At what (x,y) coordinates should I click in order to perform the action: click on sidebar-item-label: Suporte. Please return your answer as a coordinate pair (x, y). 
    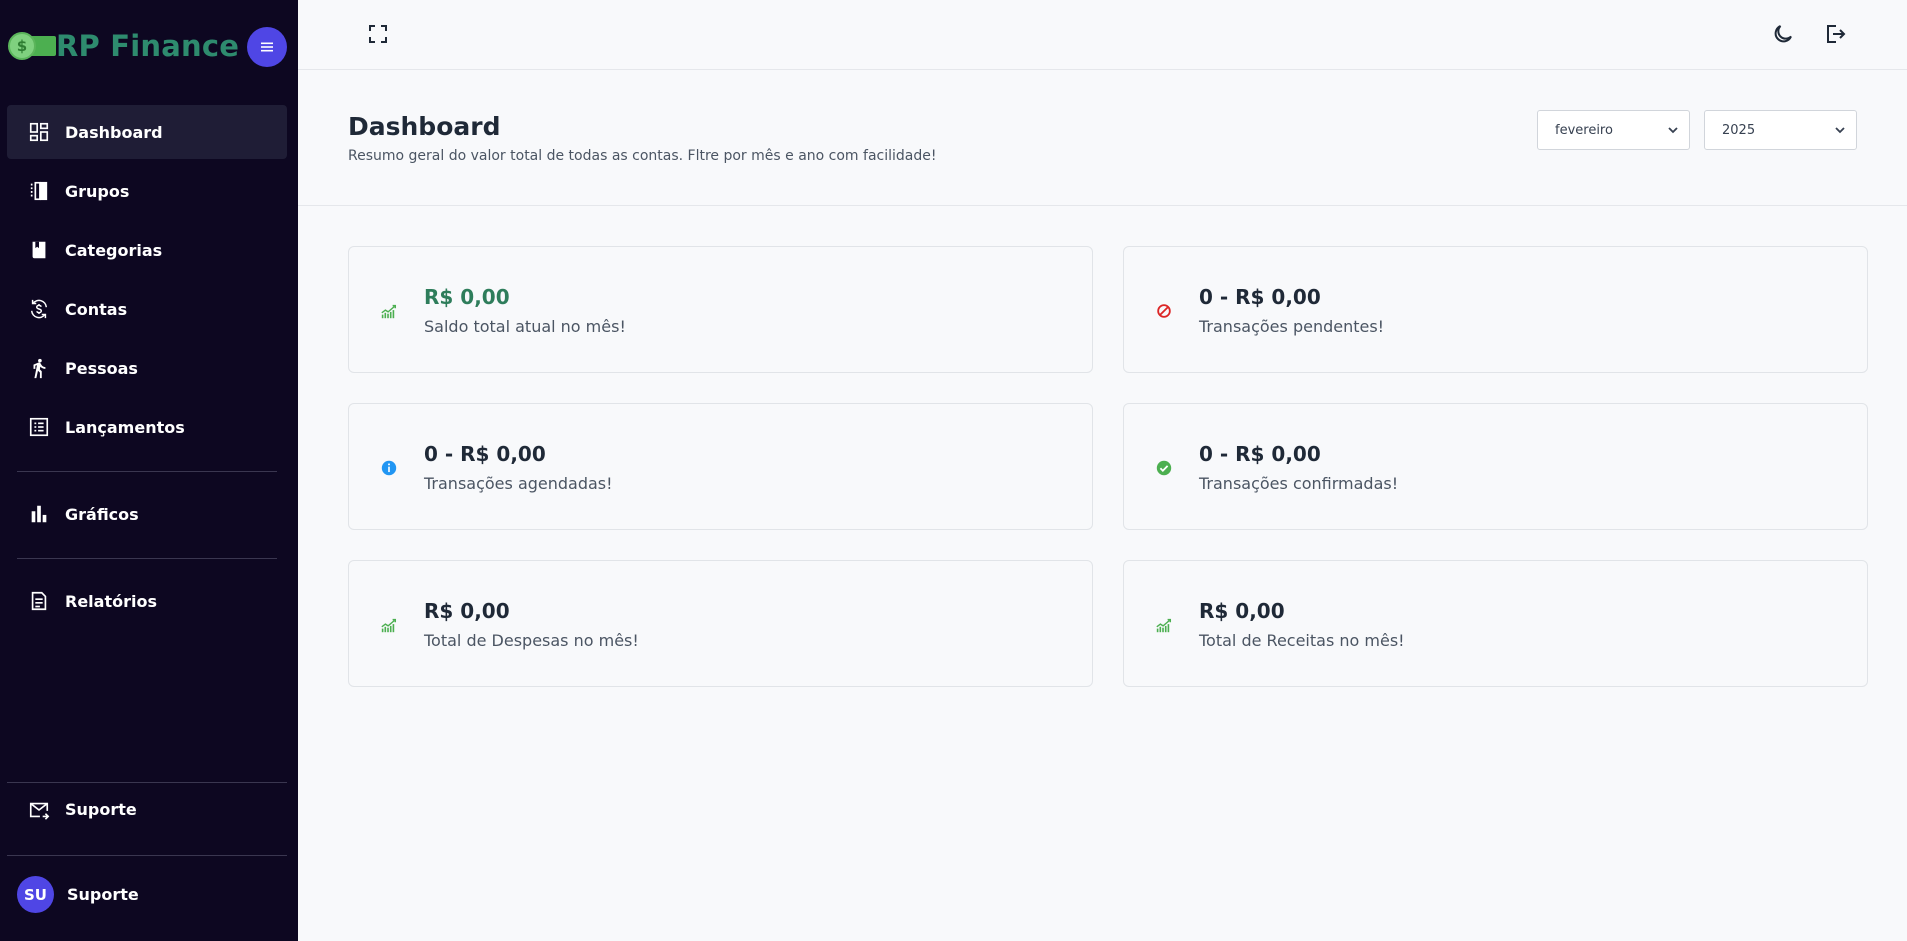
    Looking at the image, I should click on (101, 809).